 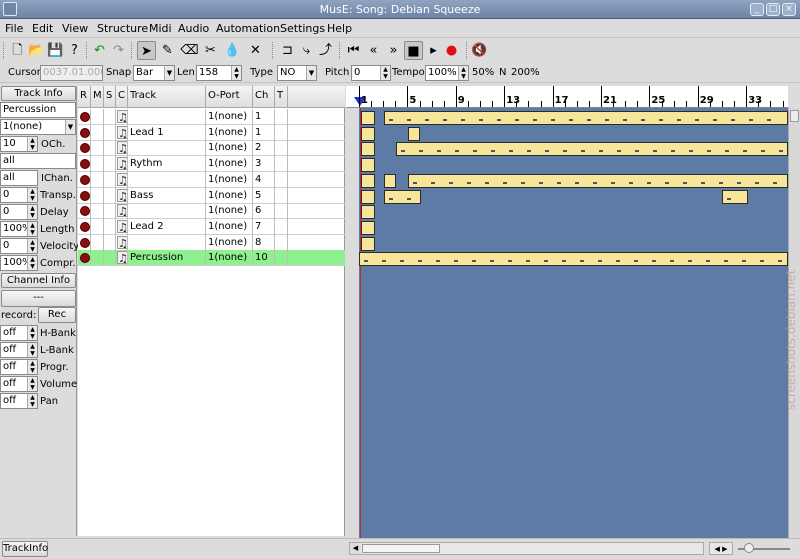 What do you see at coordinates (297, 73) in the screenshot?
I see `type-select: NO ▼` at bounding box center [297, 73].